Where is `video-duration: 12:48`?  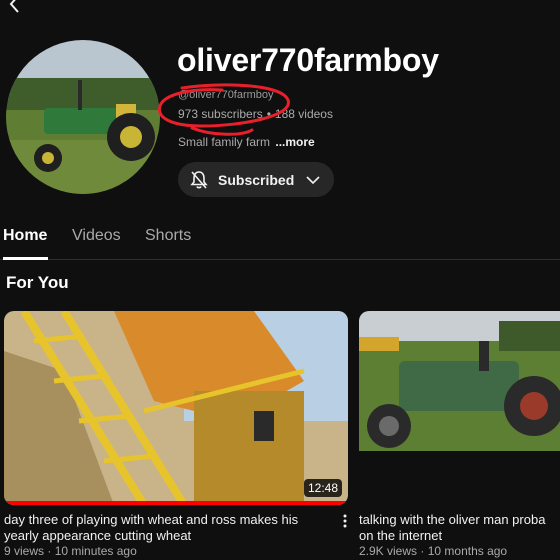
video-duration: 12:48 is located at coordinates (322, 488).